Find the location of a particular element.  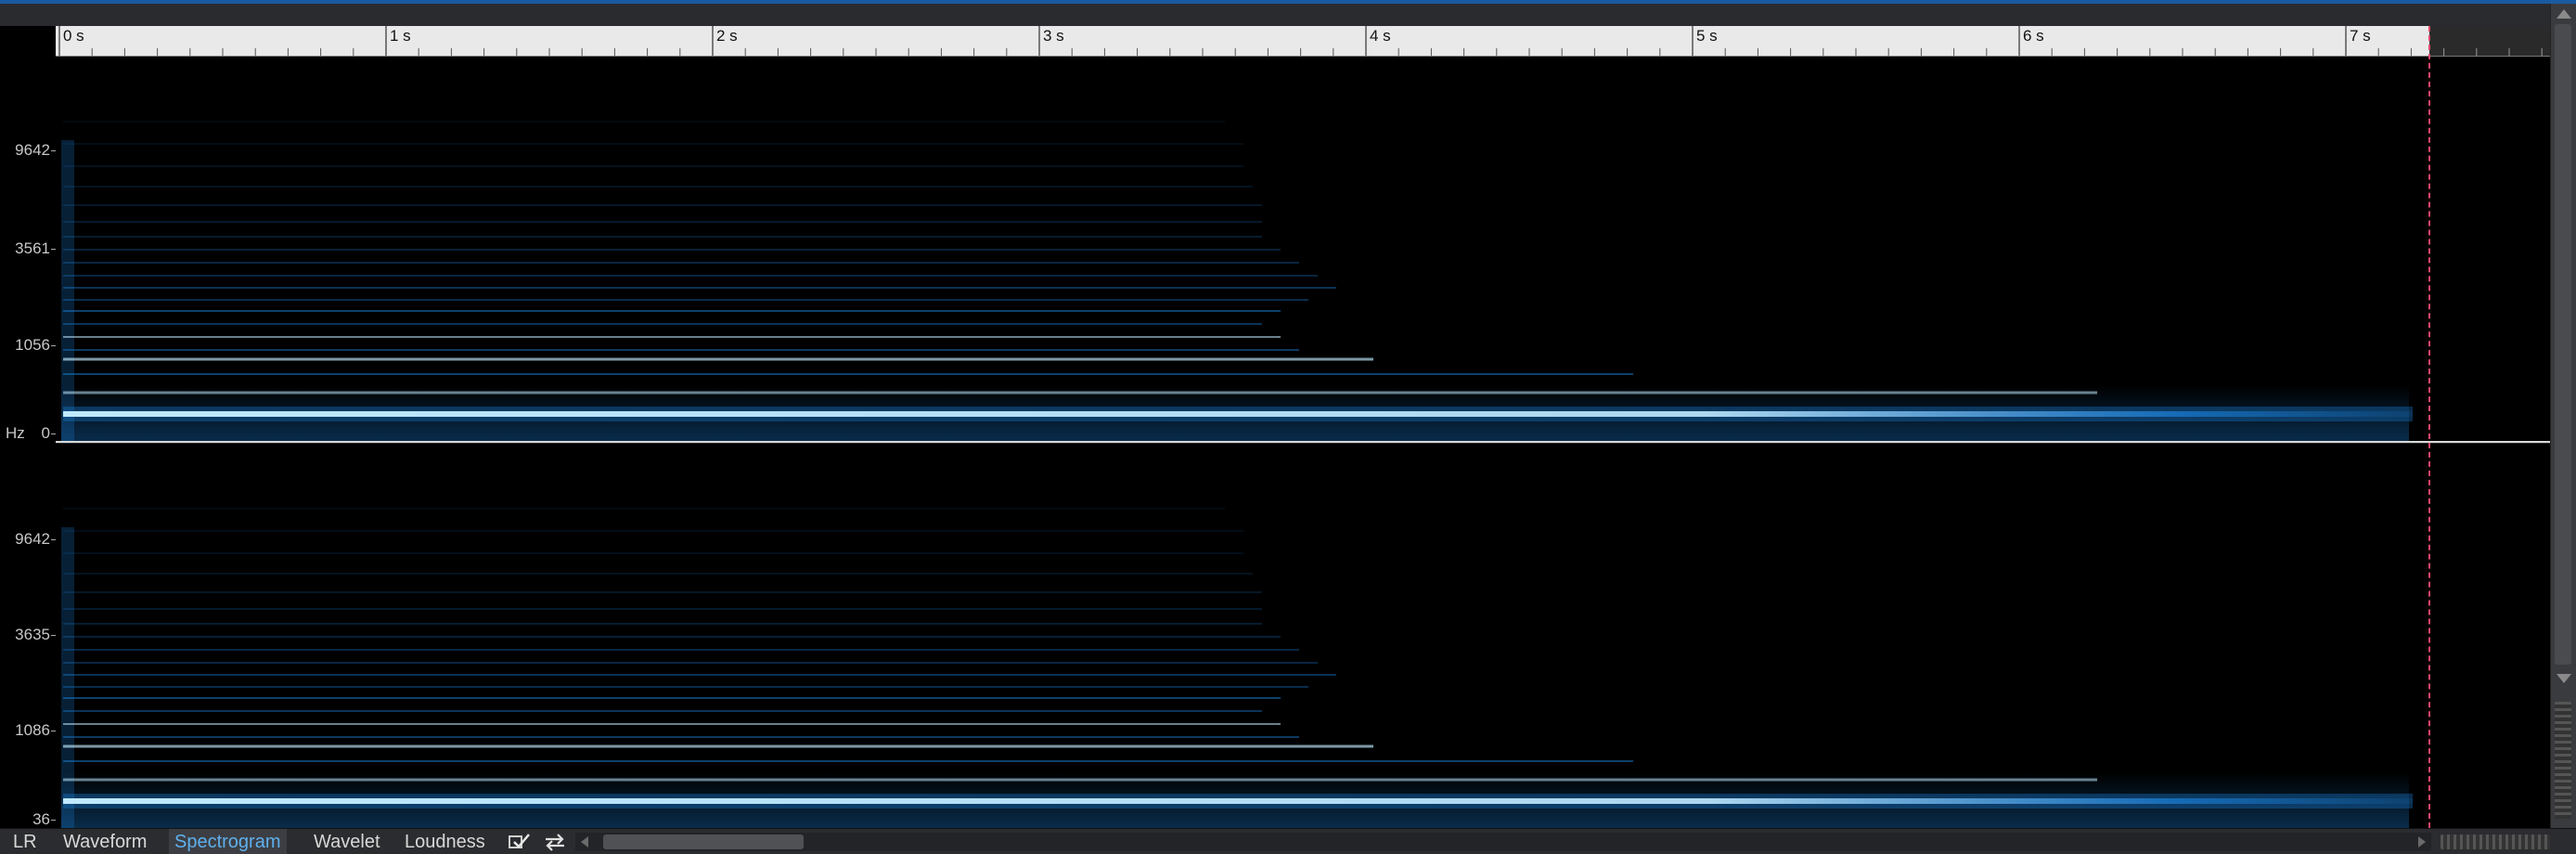

swap-channels-icon is located at coordinates (555, 842).